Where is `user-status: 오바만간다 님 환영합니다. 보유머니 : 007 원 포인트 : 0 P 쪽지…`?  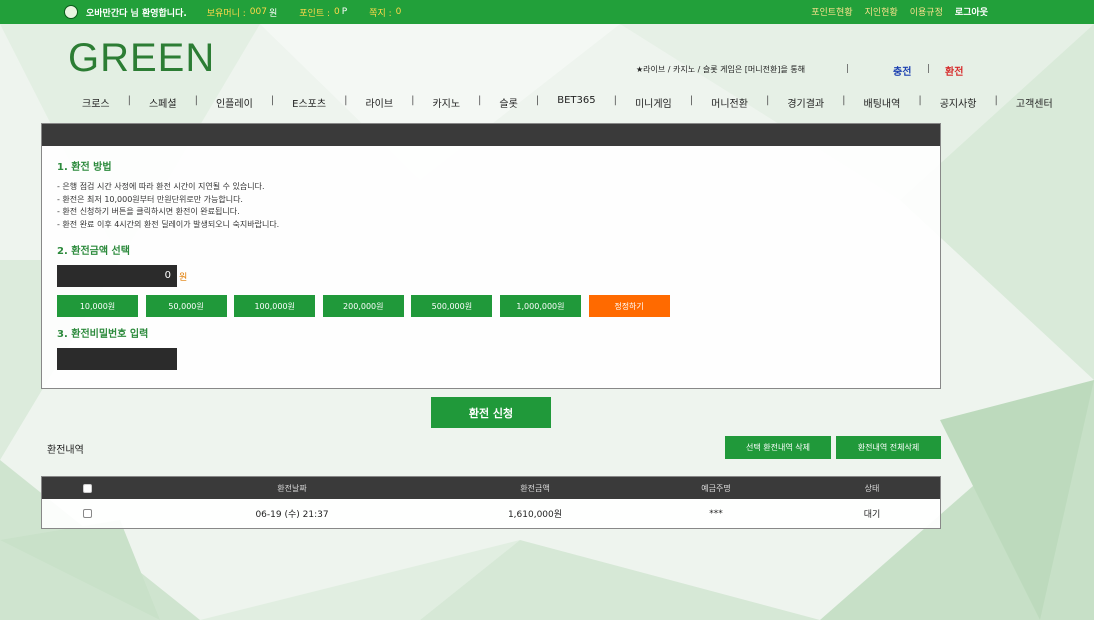 user-status: 오바만간다 님 환영합니다. 보유머니 : 007 원 포인트 : 0 P 쪽지… is located at coordinates (233, 12).